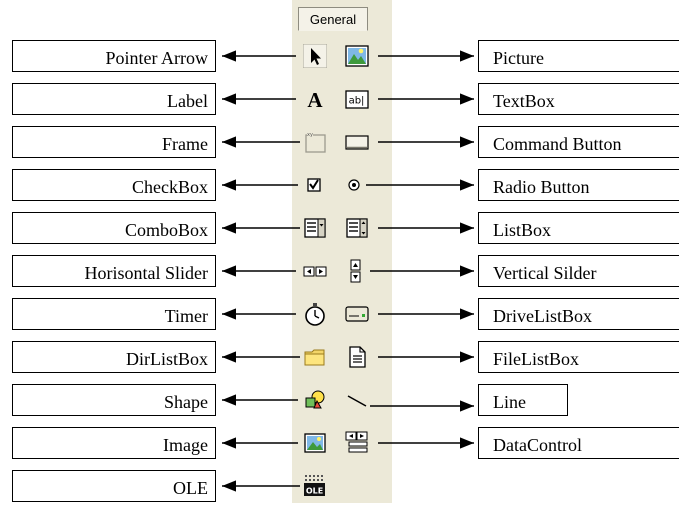 This screenshot has width=679, height=505. Describe the element at coordinates (315, 185) in the screenshot. I see `checkbox-icon` at that location.